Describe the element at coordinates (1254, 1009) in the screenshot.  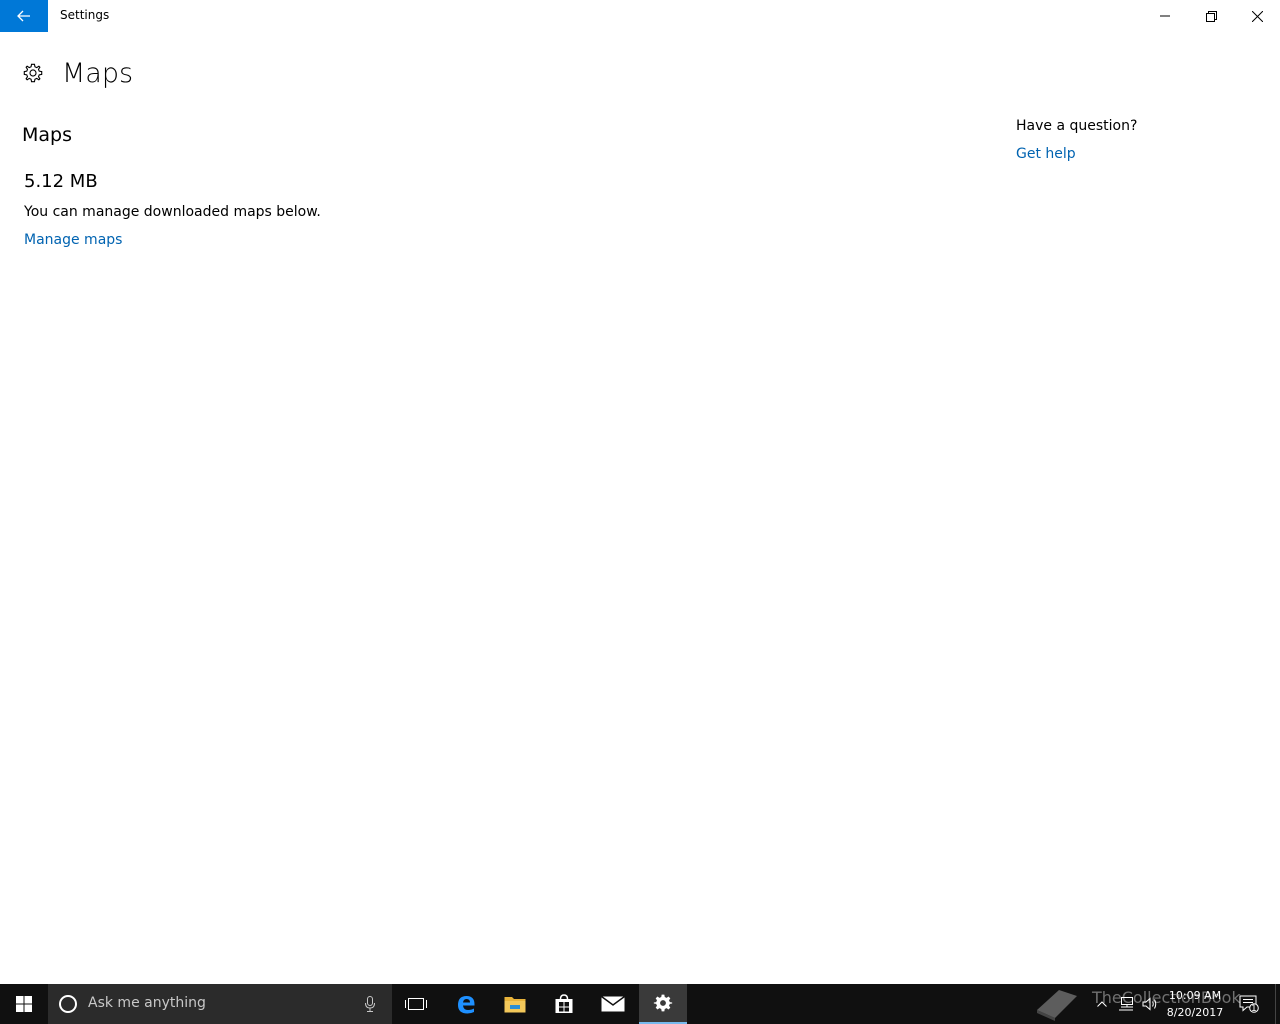
I see `notification-count: 1` at that location.